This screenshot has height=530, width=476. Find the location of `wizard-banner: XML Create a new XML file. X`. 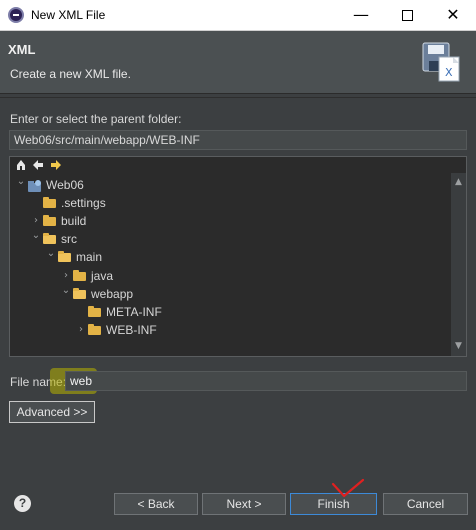

wizard-banner: XML Create a new XML file. X is located at coordinates (238, 62).